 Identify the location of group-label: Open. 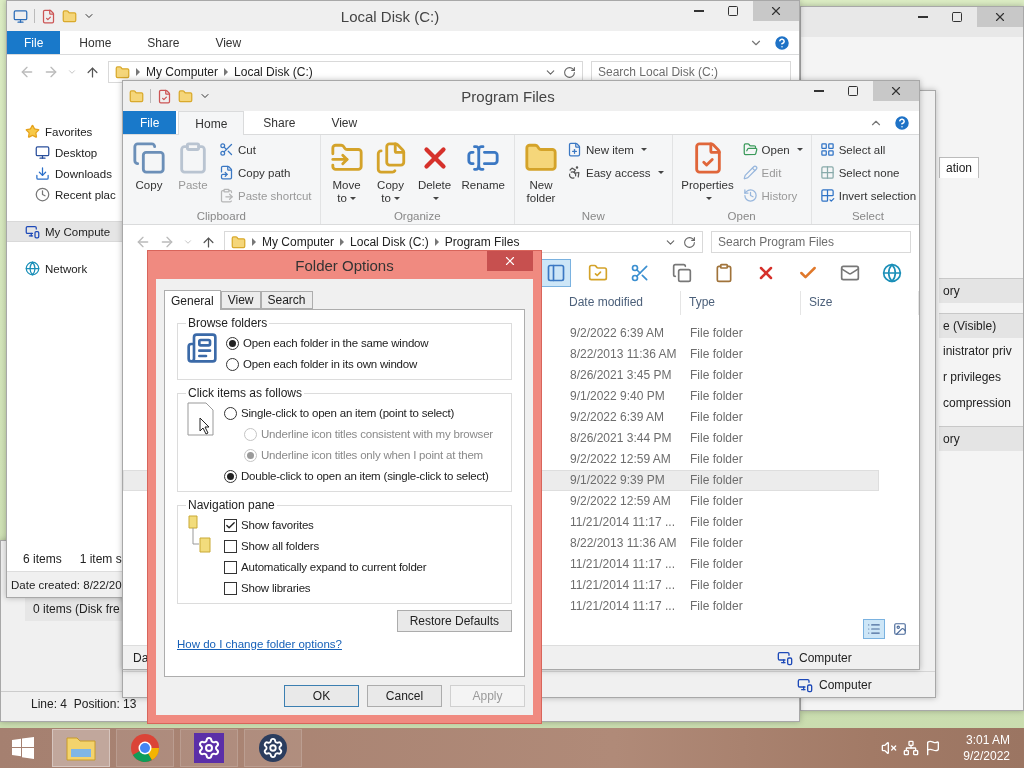
(741, 216).